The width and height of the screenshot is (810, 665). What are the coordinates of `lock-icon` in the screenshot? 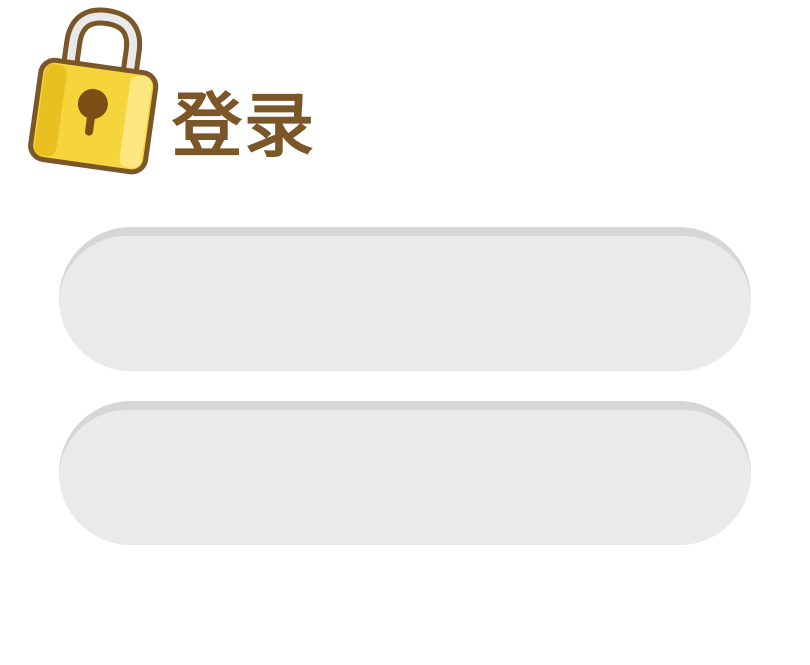 It's located at (93, 91).